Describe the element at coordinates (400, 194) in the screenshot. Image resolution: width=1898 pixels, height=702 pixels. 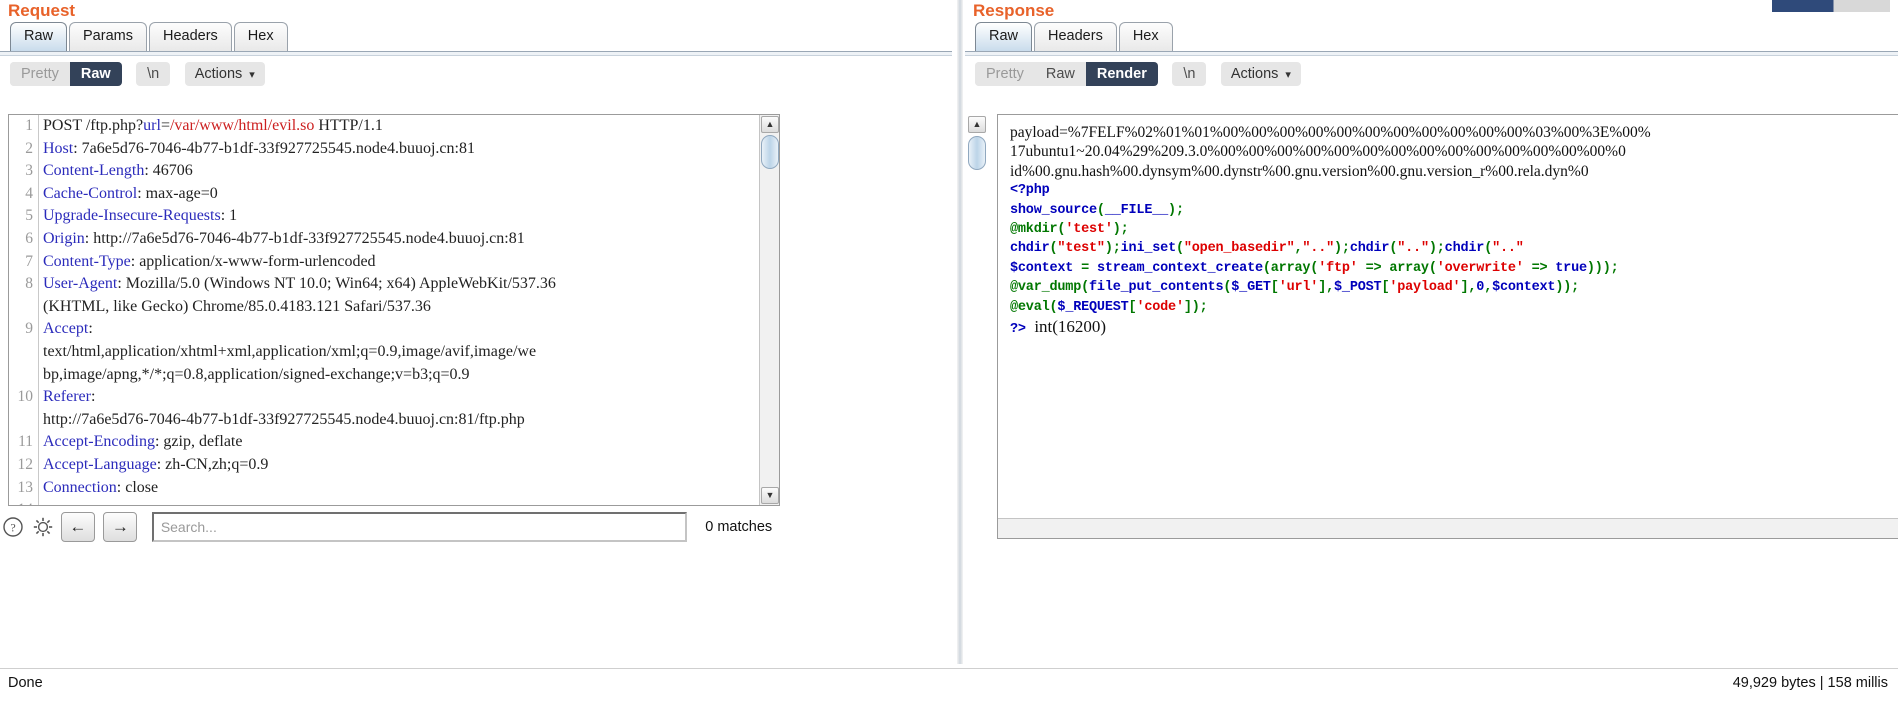
I see `request-line: Cache-Control: max-age=0` at that location.